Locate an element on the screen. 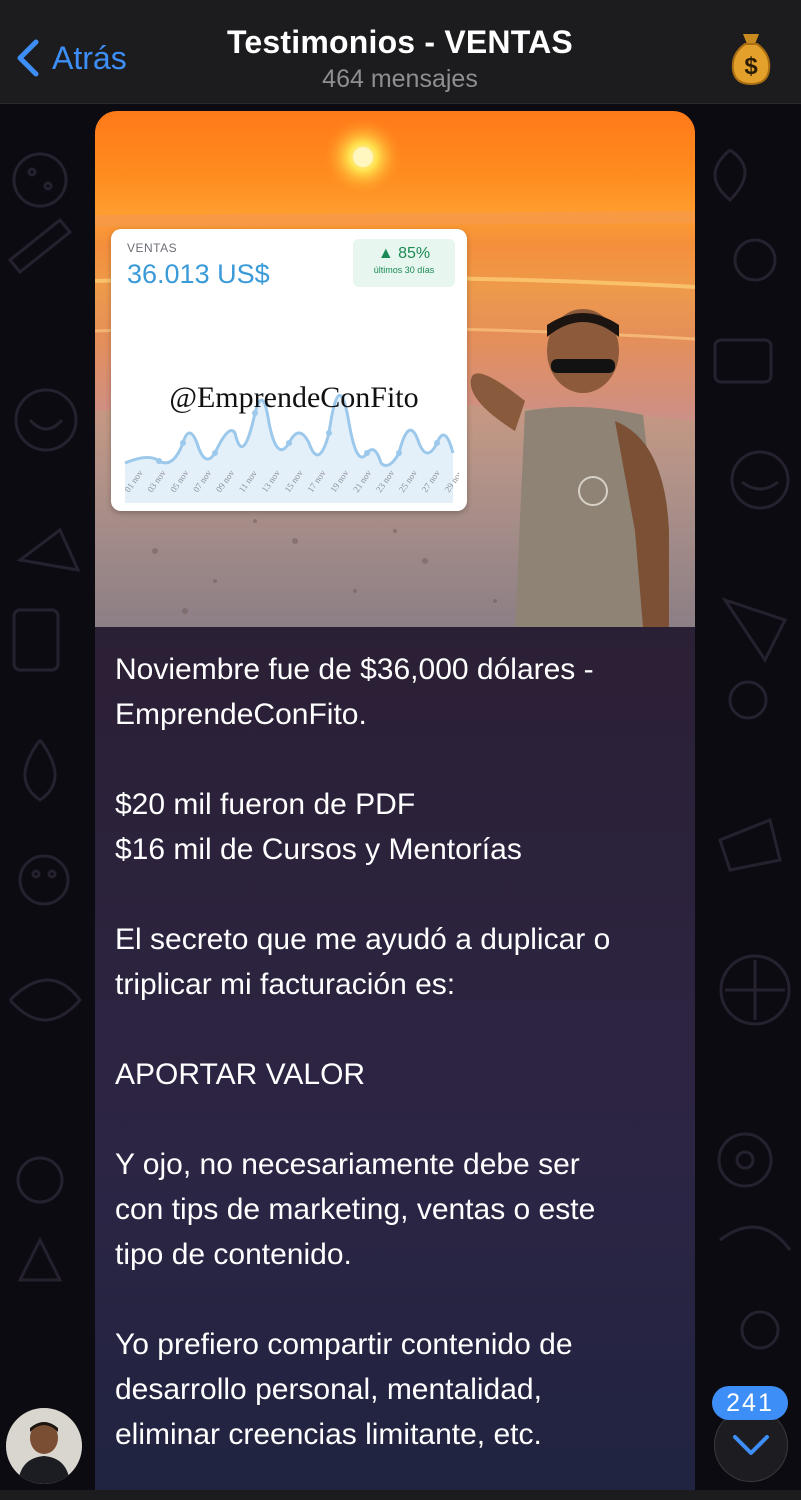  growth-percent: ▲ 85% is located at coordinates (404, 253).